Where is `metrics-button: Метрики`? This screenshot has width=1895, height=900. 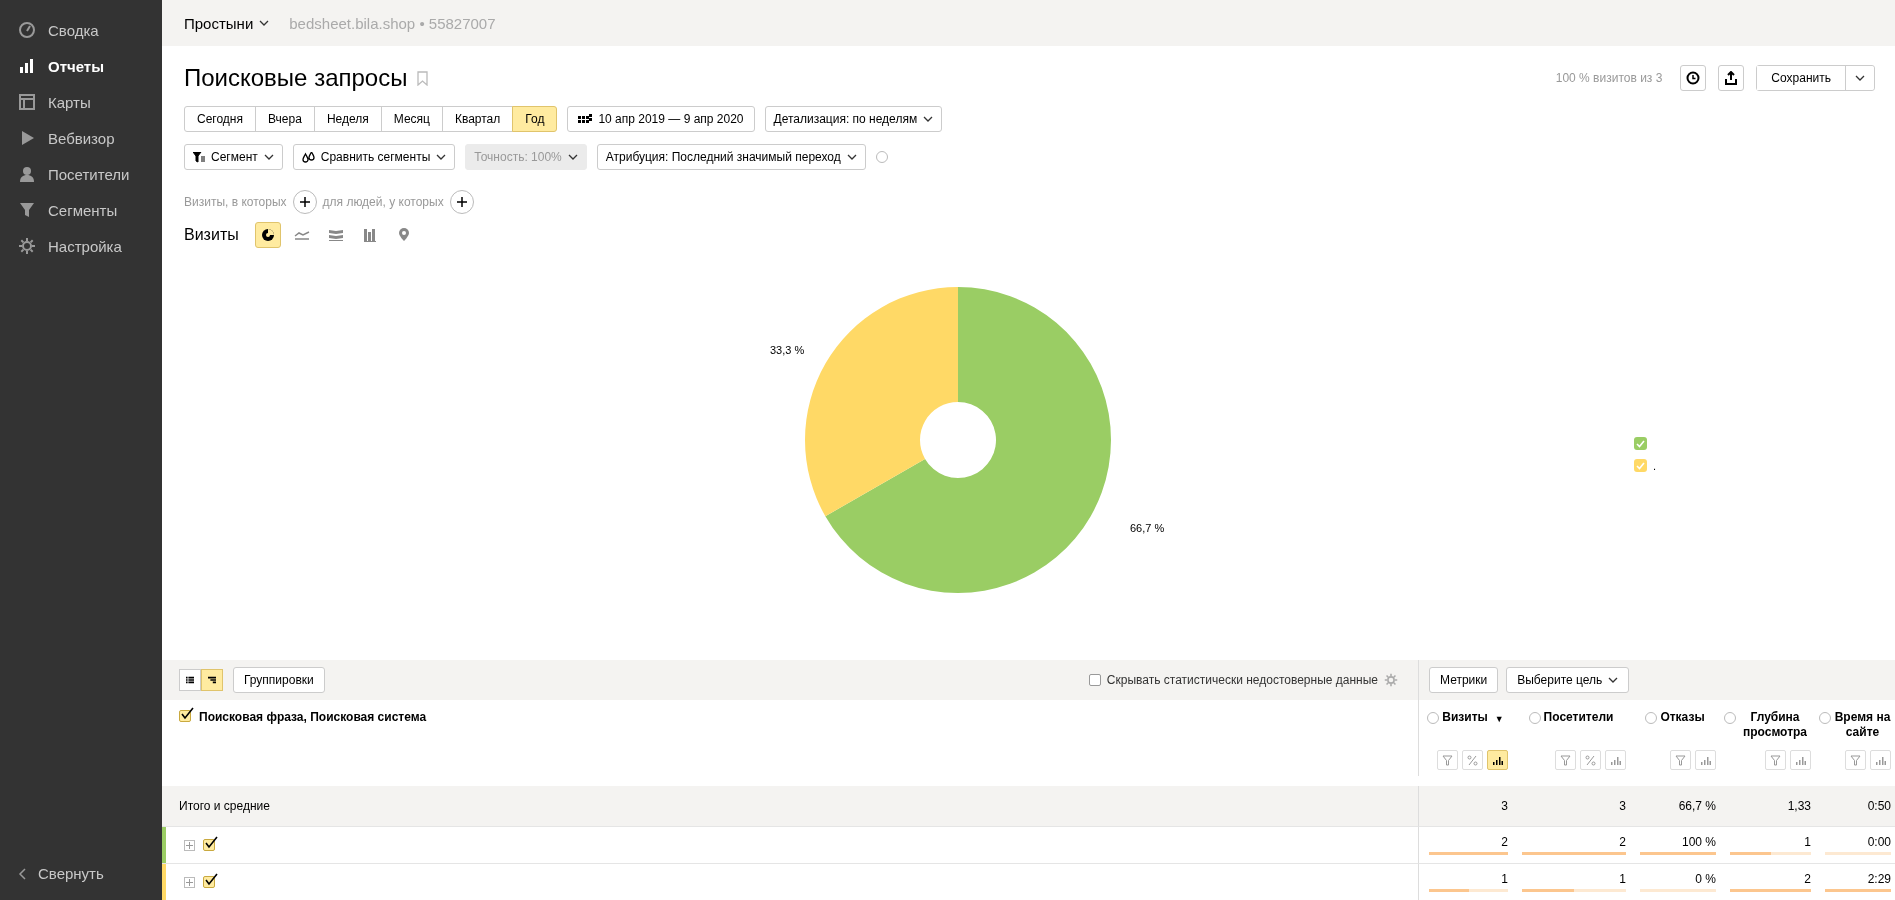
metrics-button: Метрики is located at coordinates (1464, 680).